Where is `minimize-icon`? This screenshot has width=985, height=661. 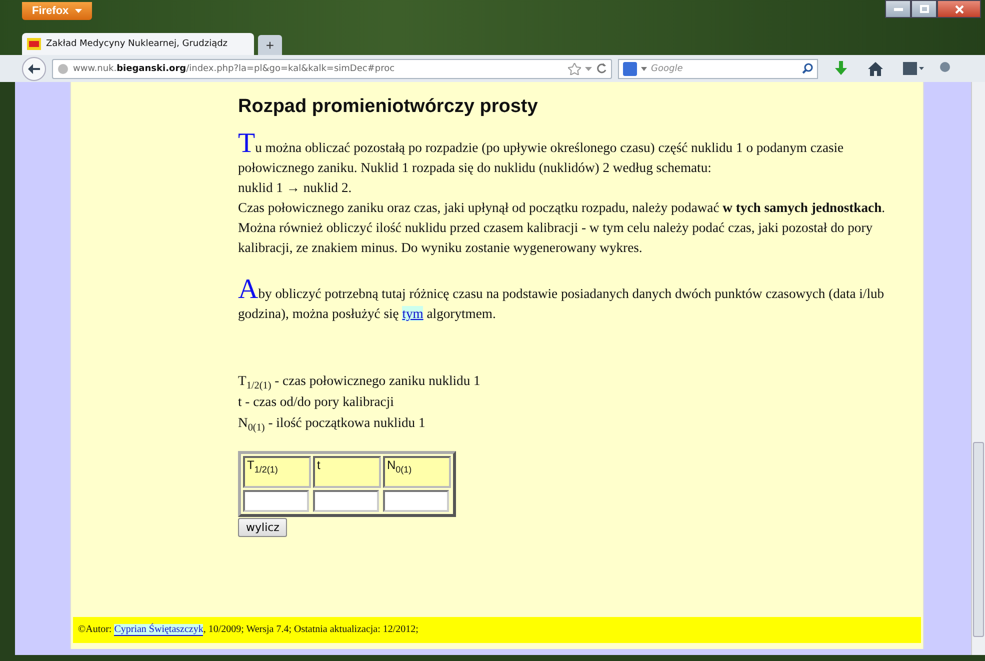
minimize-icon is located at coordinates (898, 9).